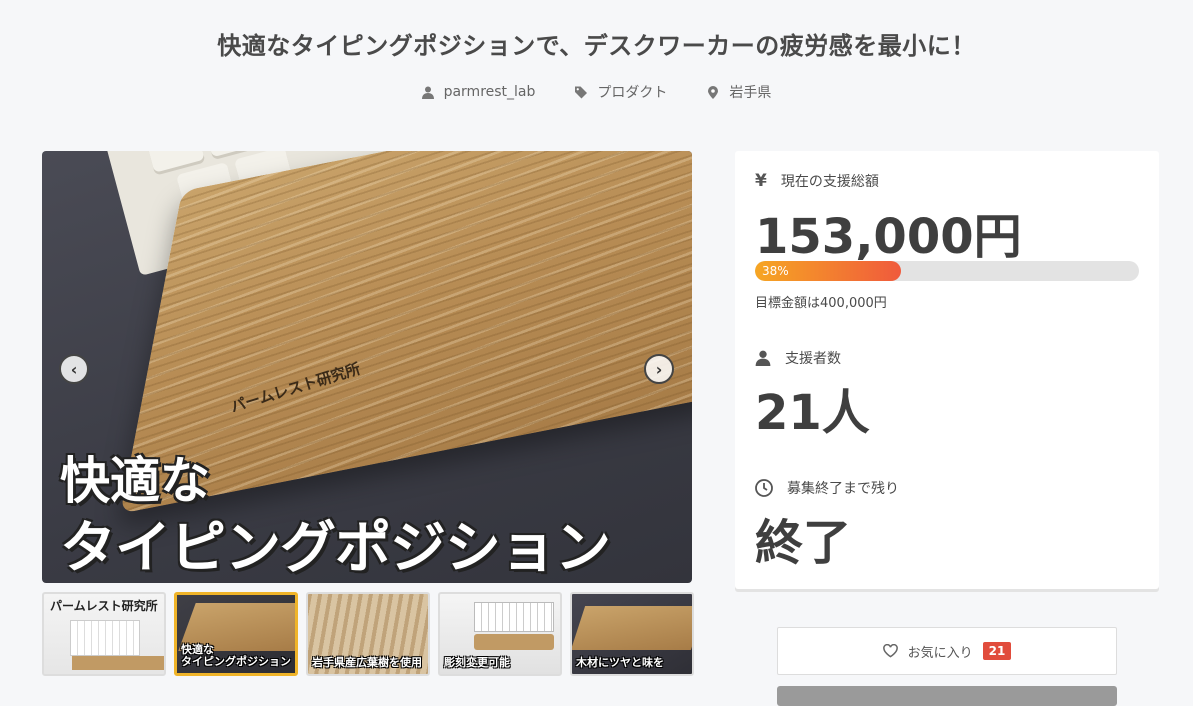 The height and width of the screenshot is (706, 1193). I want to click on time-remaining-label: 募集終了まで残り, so click(827, 488).